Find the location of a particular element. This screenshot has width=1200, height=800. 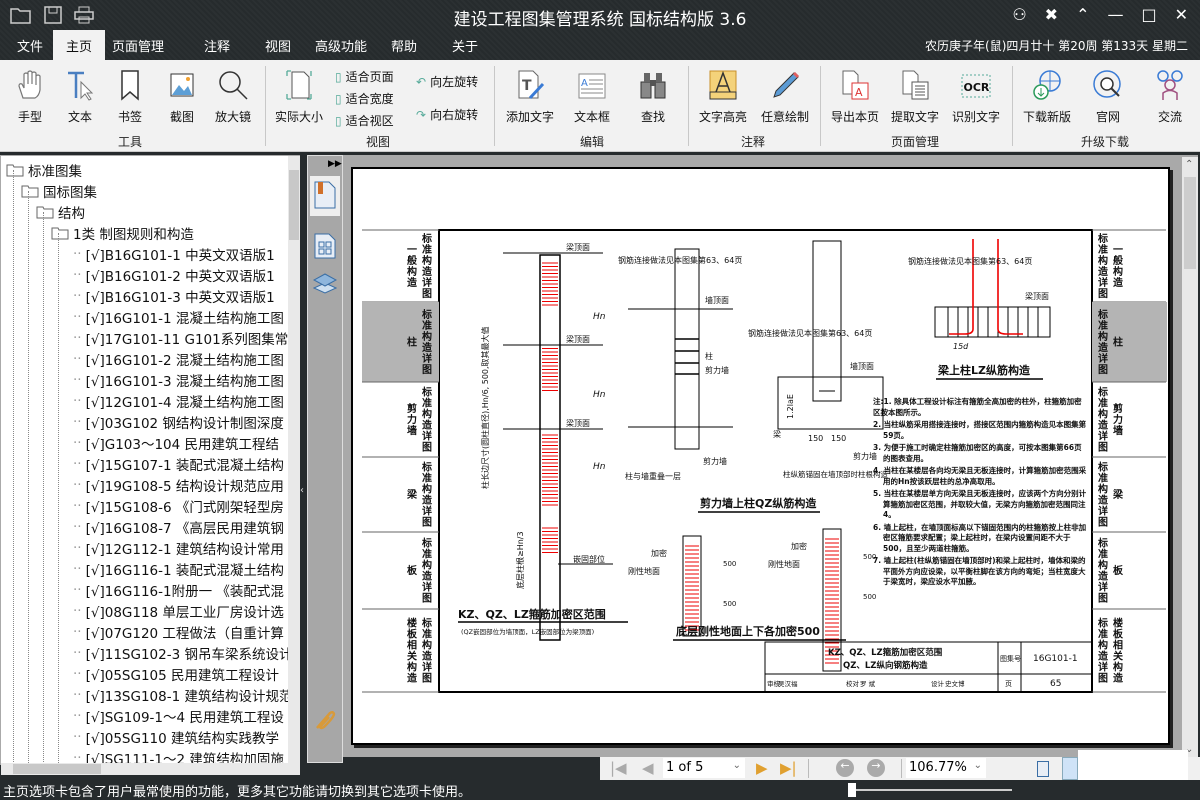

tree-vertical-scrollbar is located at coordinates (294, 459).